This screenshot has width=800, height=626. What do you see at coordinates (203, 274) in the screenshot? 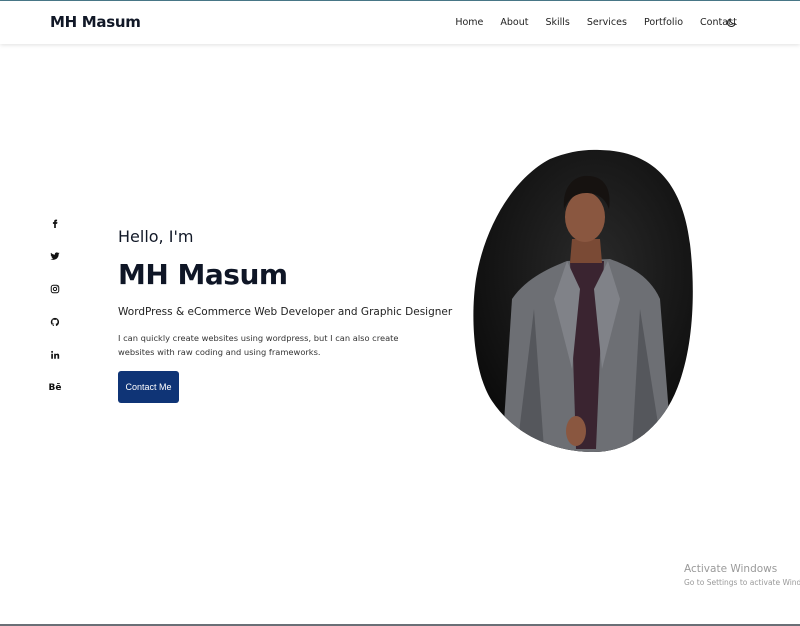
I see `hero-name: MH Masum` at bounding box center [203, 274].